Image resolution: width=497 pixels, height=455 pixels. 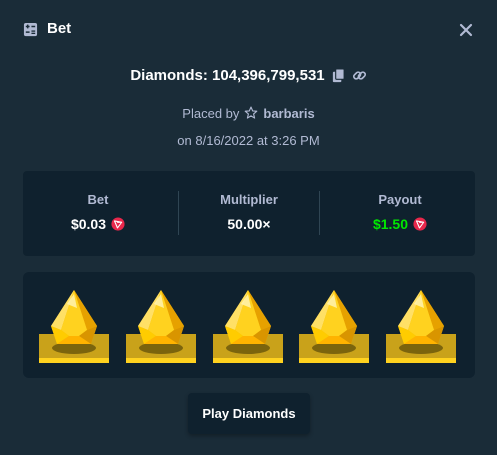 I want to click on bet-amount-value: $0.03, so click(x=88, y=224).